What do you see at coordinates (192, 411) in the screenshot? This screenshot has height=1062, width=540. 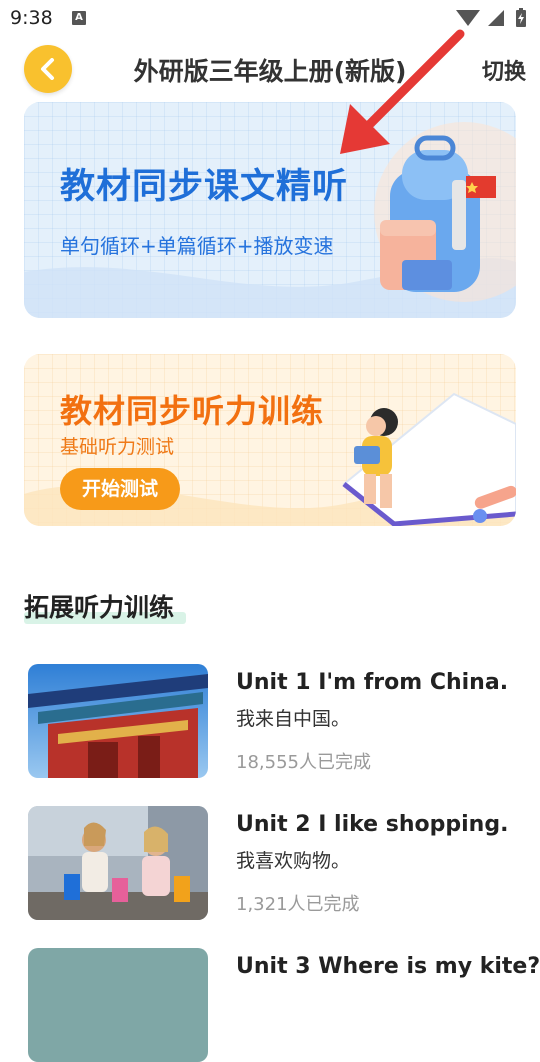 I see `banner2-title: 教材同步听力训练` at bounding box center [192, 411].